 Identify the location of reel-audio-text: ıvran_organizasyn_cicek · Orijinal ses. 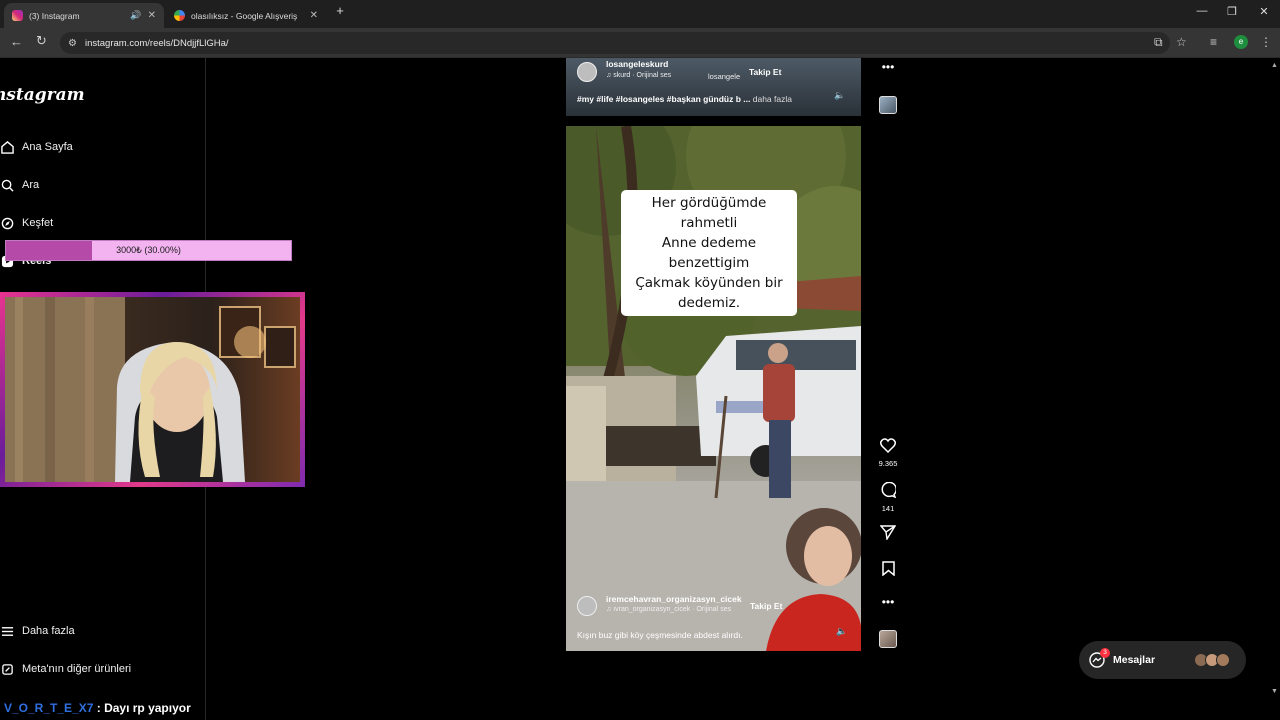
(672, 609).